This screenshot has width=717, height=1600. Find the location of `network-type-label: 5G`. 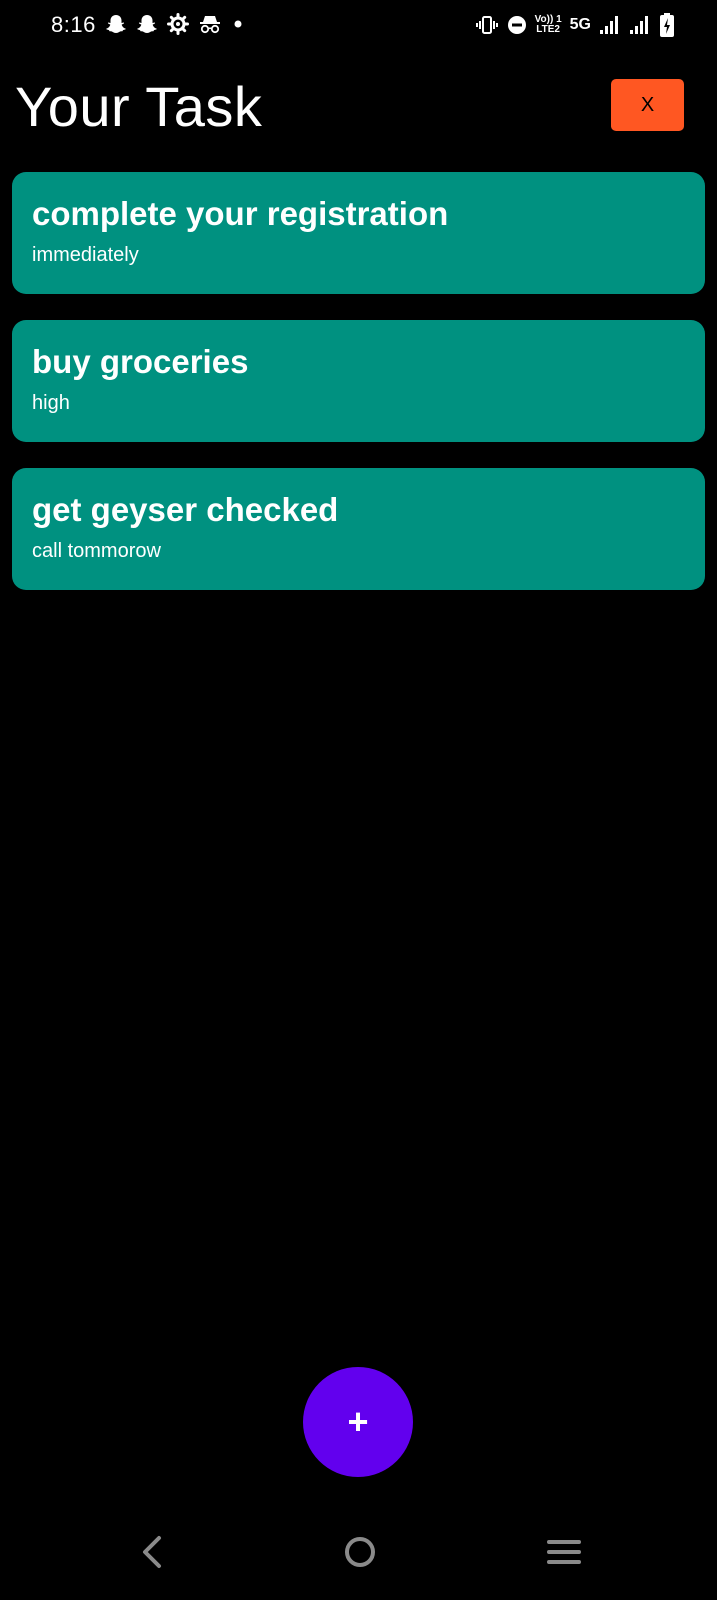

network-type-label: 5G is located at coordinates (580, 24).